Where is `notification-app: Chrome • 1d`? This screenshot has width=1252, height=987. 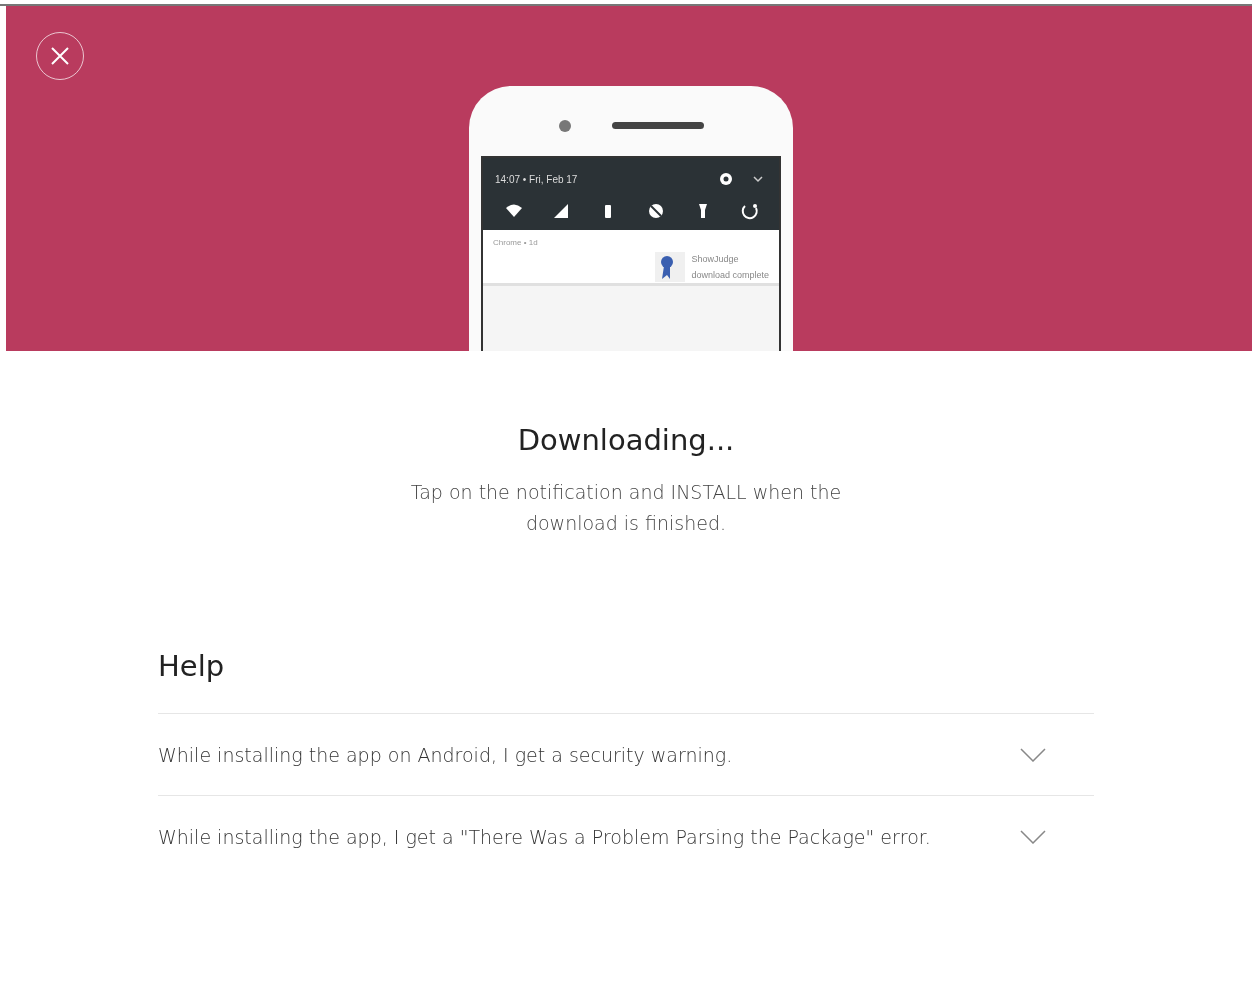 notification-app: Chrome • 1d is located at coordinates (516, 242).